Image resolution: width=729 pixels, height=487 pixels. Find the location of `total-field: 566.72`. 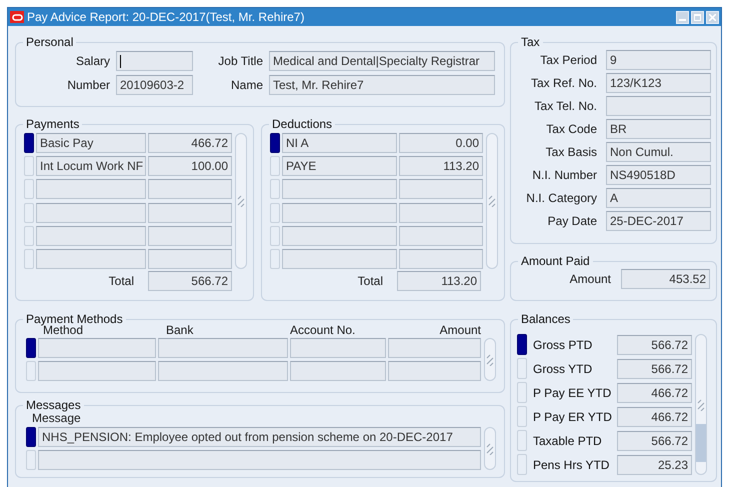

total-field: 566.72 is located at coordinates (190, 281).